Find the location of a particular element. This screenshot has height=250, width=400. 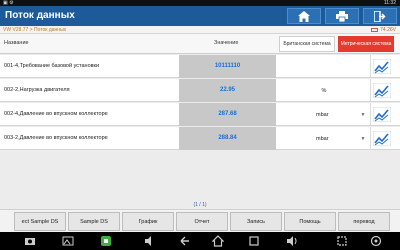

table-row: 002-2,Нагрузка двигателя 22.95 % is located at coordinates (200, 90).